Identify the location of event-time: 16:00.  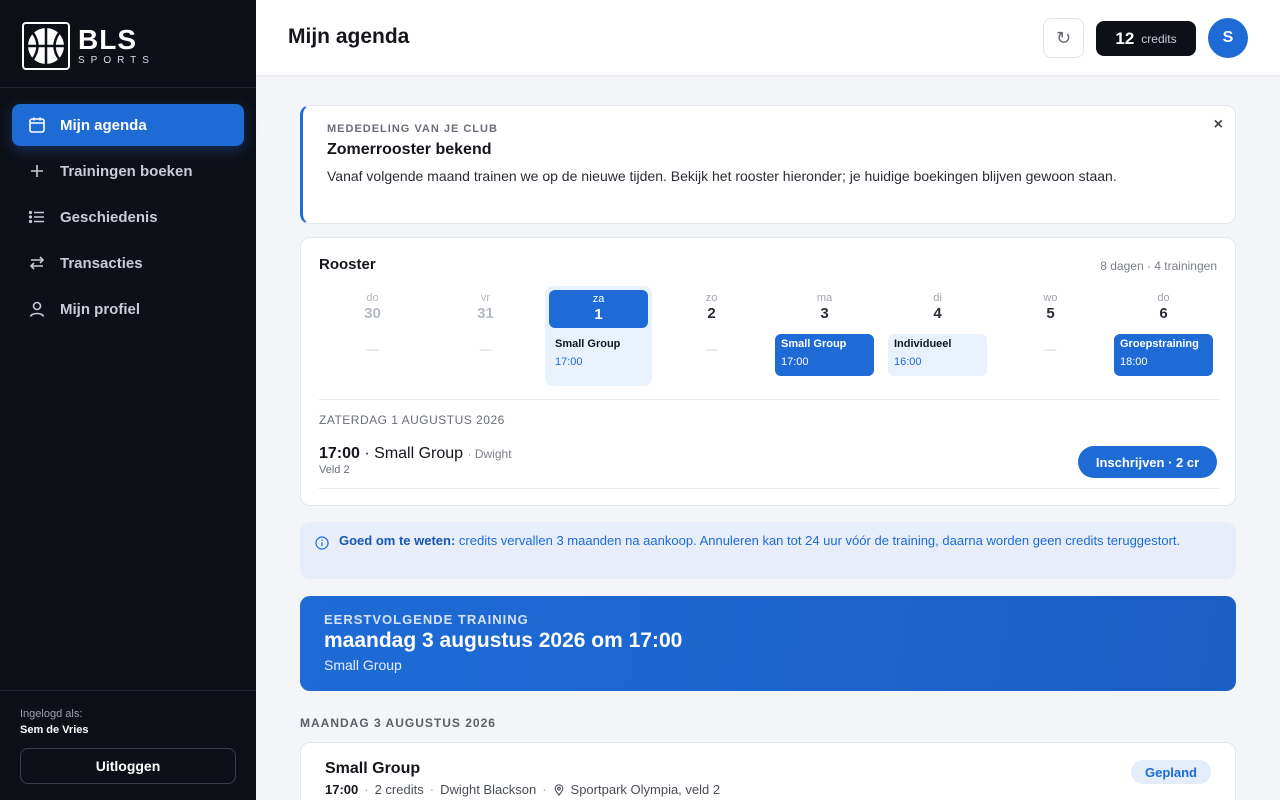
(908, 362).